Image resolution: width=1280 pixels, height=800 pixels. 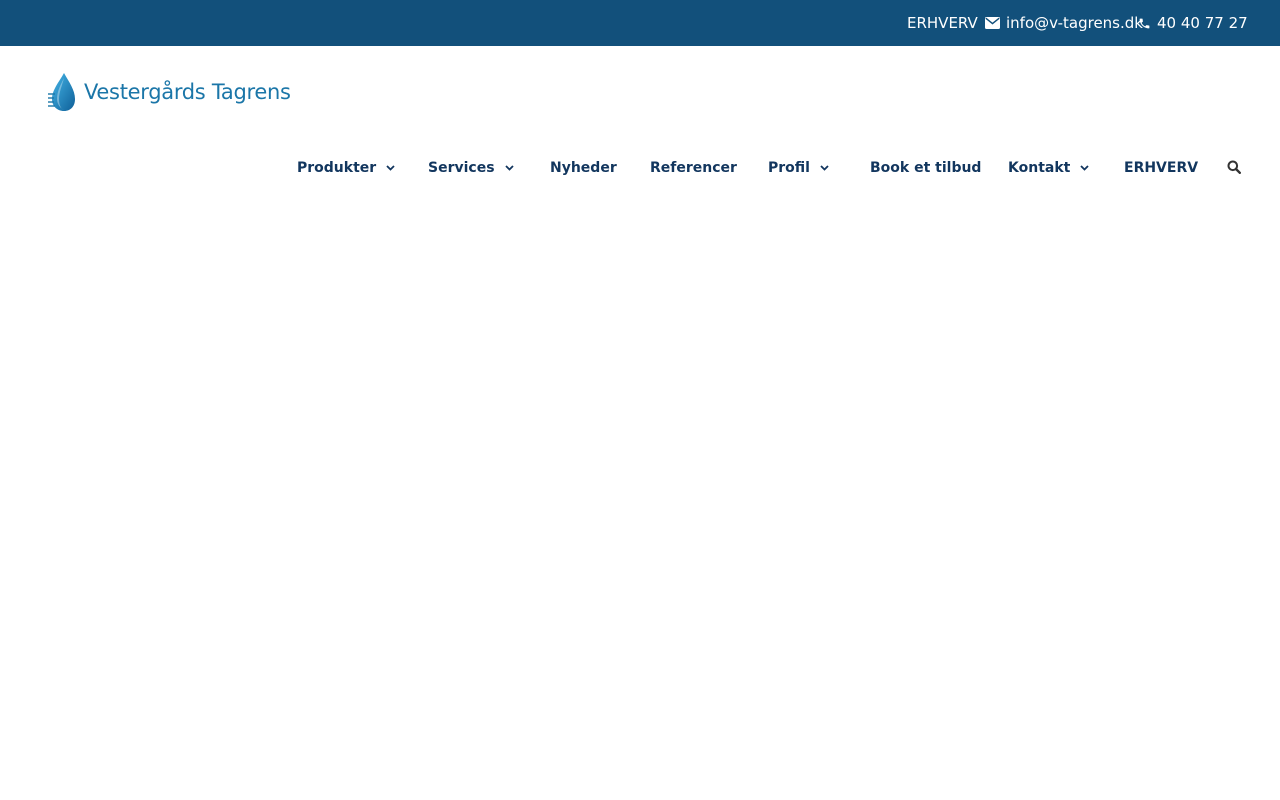 I want to click on nav-item-kontakt: Kontakt, so click(x=1048, y=168).